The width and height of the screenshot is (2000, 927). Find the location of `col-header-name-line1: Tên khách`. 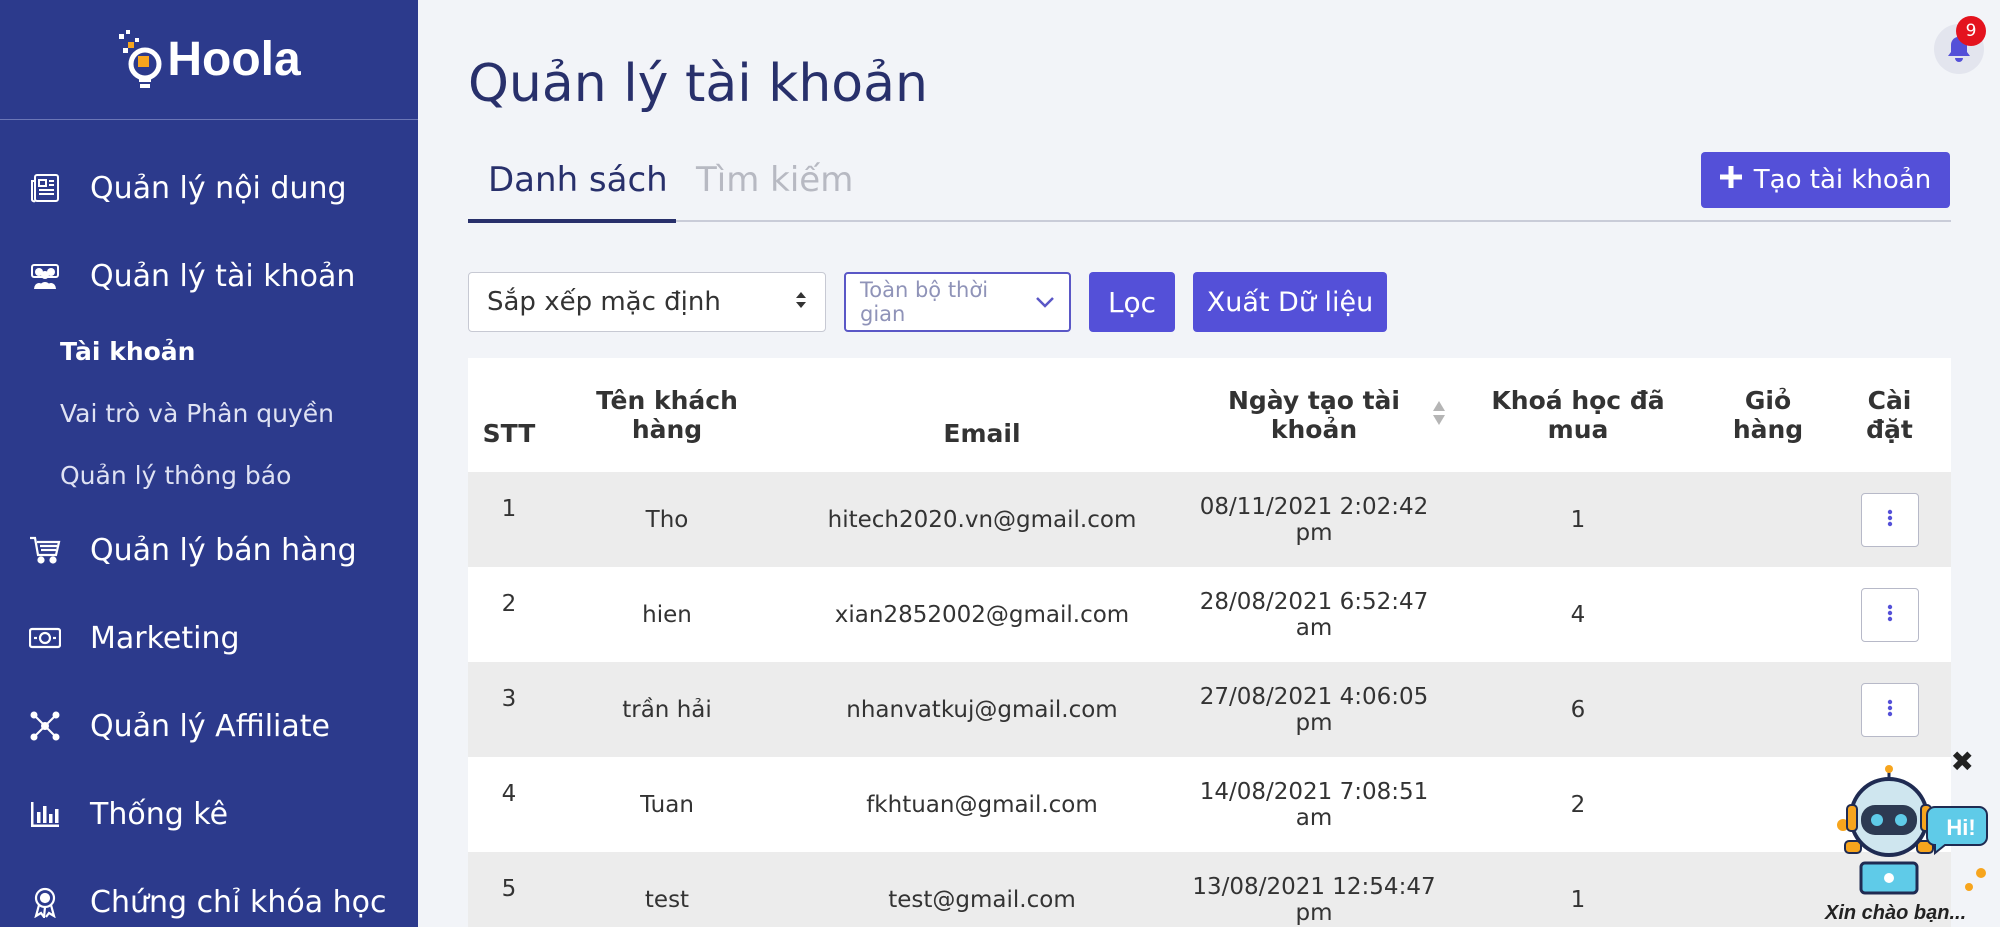

col-header-name-line1: Tên khách is located at coordinates (667, 400).